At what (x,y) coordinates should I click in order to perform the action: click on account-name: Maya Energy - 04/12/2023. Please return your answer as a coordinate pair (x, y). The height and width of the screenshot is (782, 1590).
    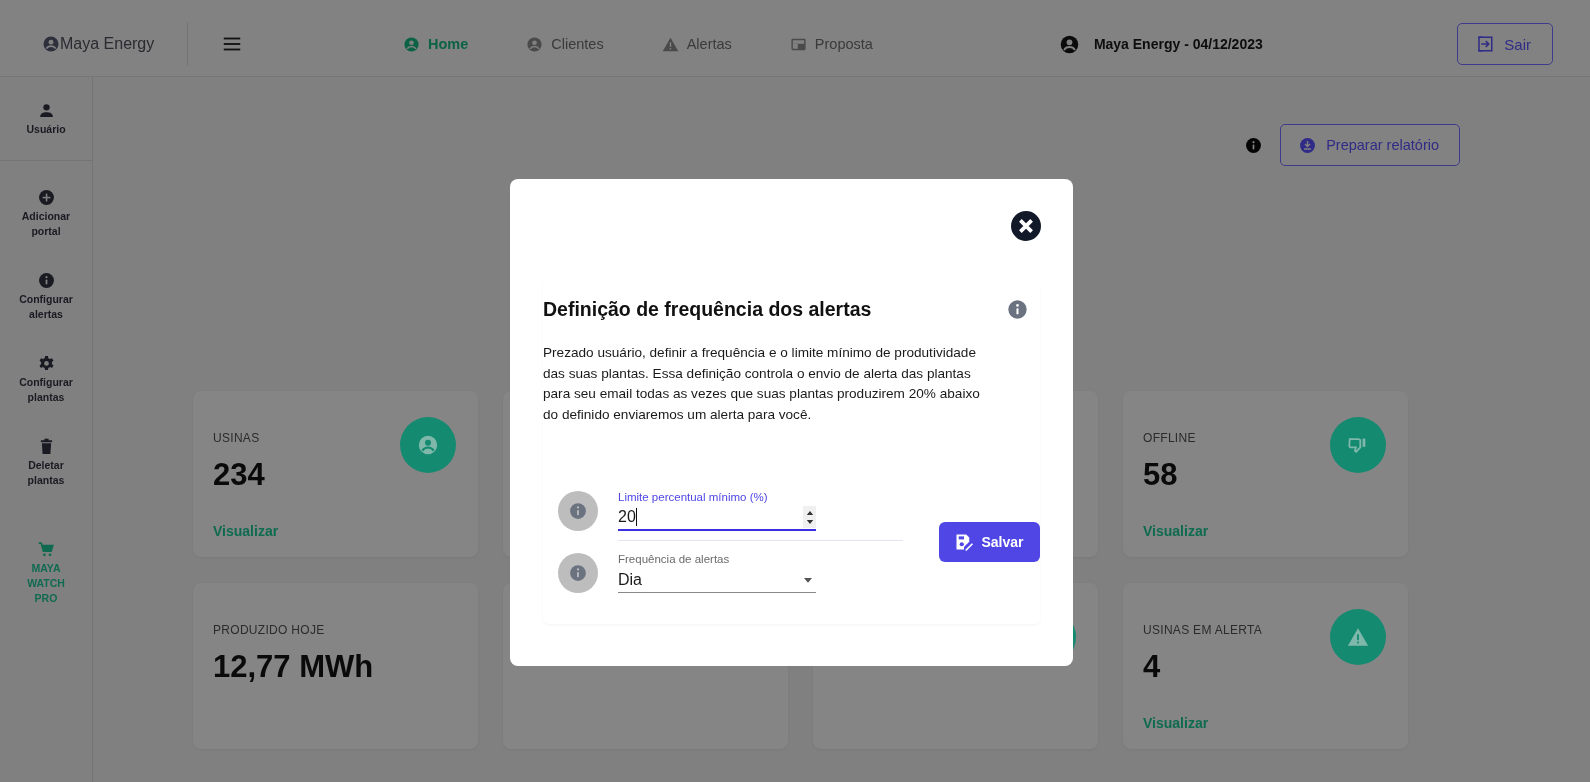
    Looking at the image, I should click on (1178, 44).